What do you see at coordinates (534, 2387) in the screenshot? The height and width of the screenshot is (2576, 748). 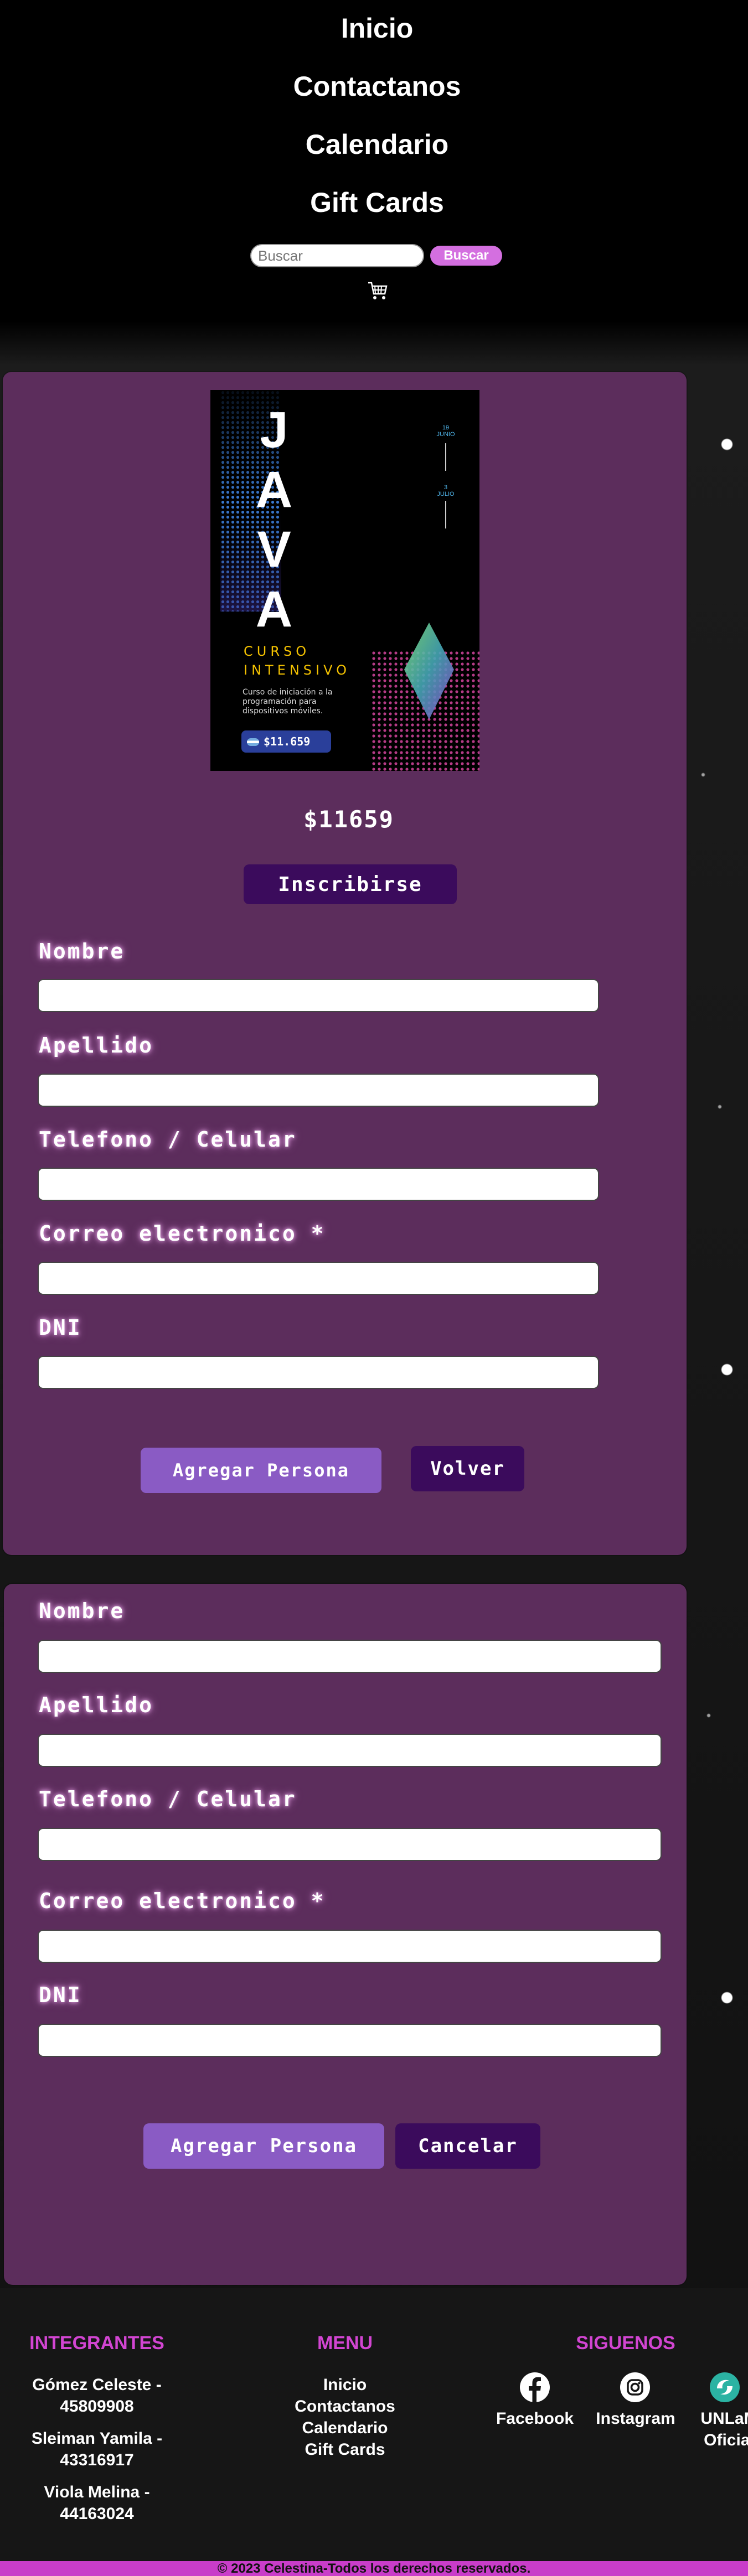 I see `facebook-icon` at bounding box center [534, 2387].